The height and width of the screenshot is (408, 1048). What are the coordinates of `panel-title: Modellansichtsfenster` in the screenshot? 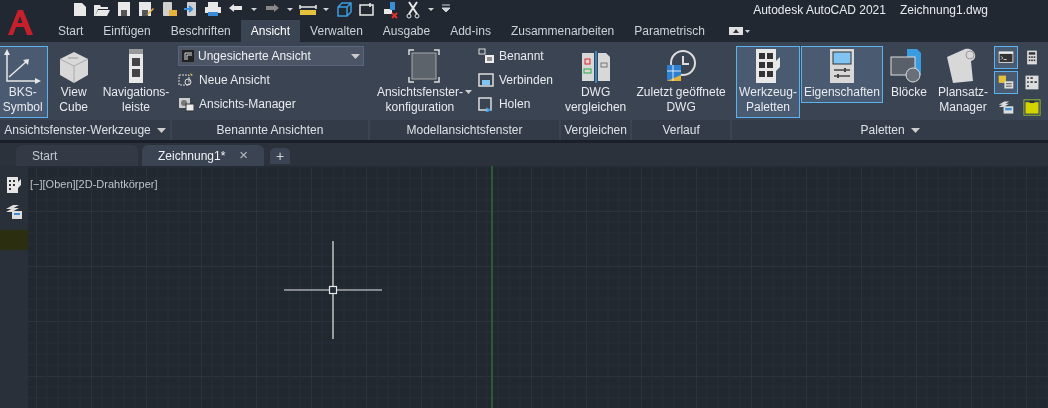 It's located at (464, 130).